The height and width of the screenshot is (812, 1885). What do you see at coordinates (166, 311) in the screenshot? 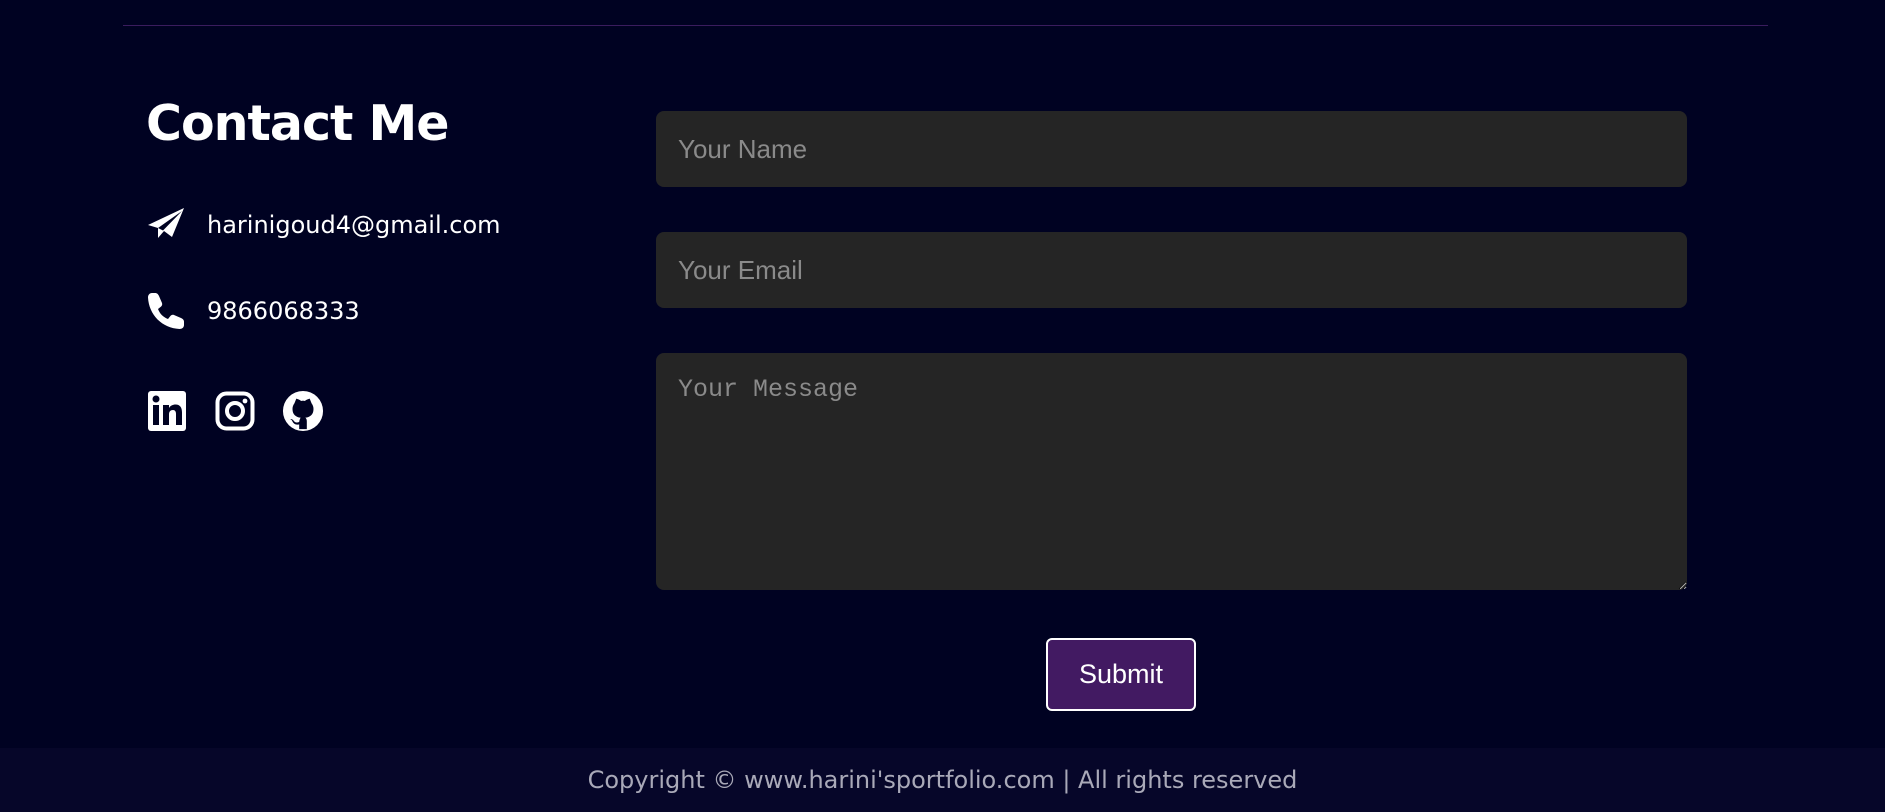
I see `phone-icon` at bounding box center [166, 311].